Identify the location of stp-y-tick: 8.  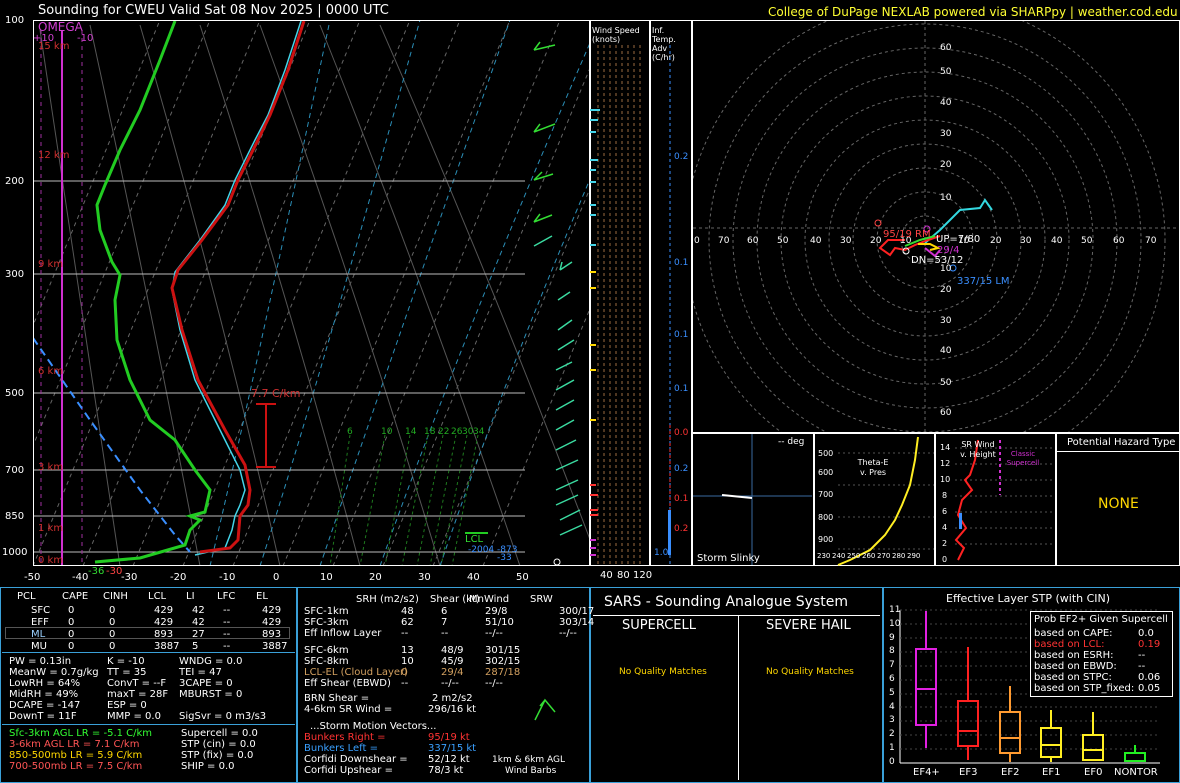
(892, 651).